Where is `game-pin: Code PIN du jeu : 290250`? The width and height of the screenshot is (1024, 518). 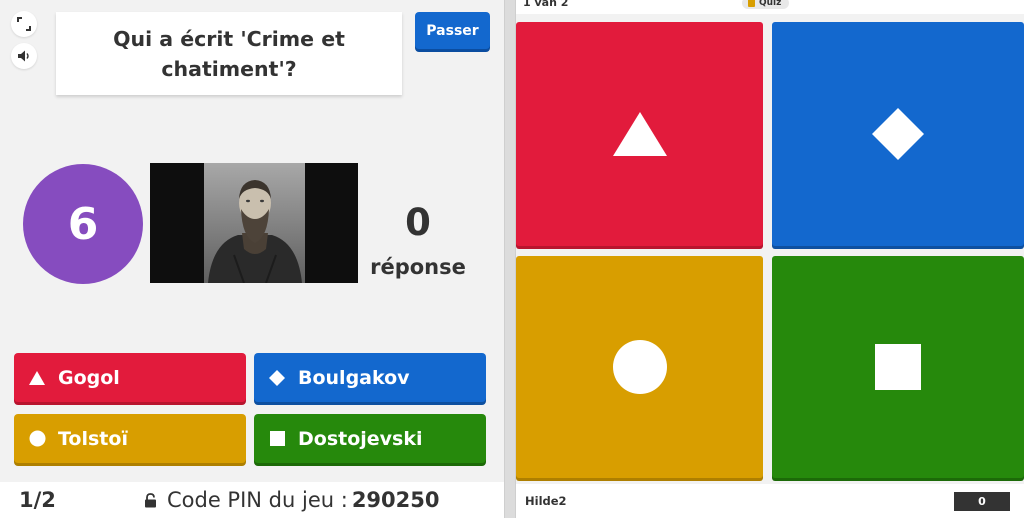
game-pin: Code PIN du jeu : 290250 is located at coordinates (291, 500).